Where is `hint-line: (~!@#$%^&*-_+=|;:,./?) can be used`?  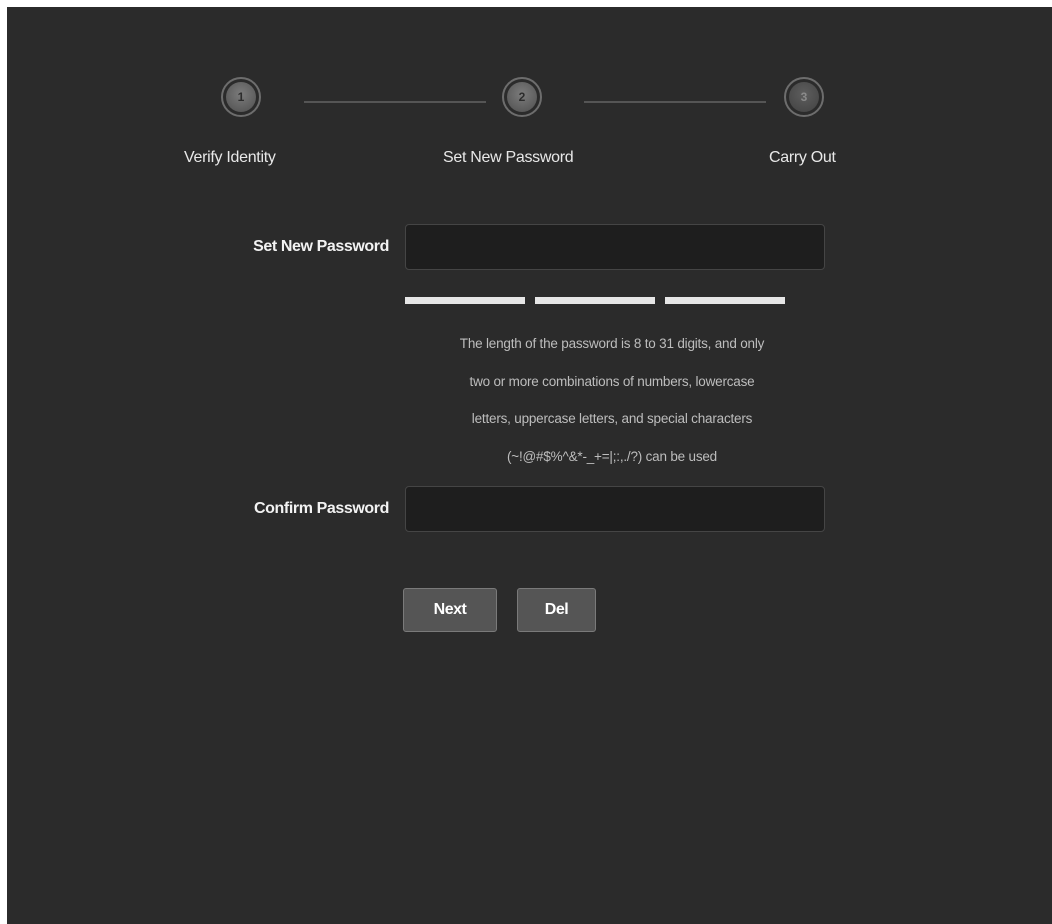 hint-line: (~!@#$%^&*-_+=|;:,./?) can be used is located at coordinates (612, 456).